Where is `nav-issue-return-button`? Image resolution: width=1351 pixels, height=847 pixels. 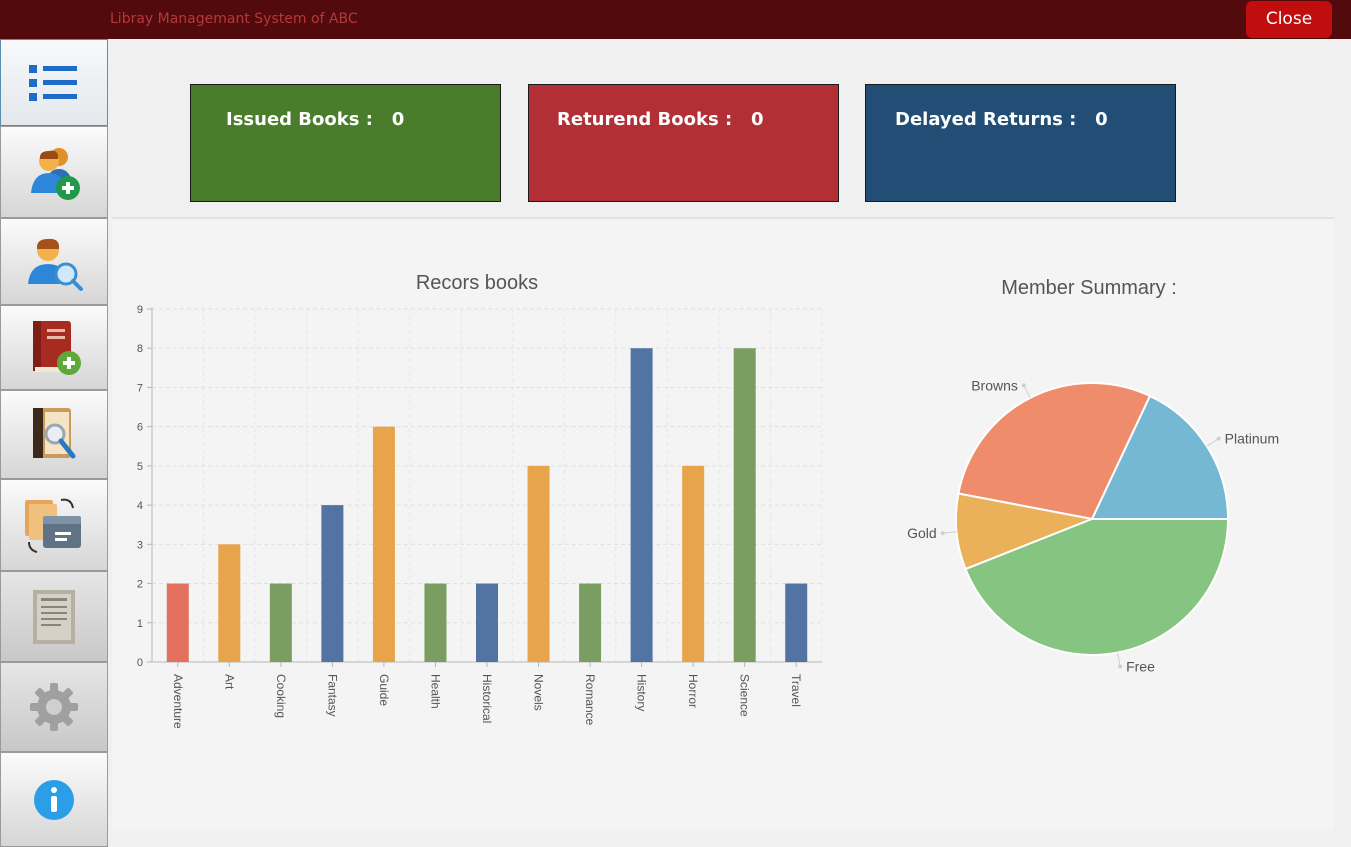
nav-issue-return-button is located at coordinates (54, 525).